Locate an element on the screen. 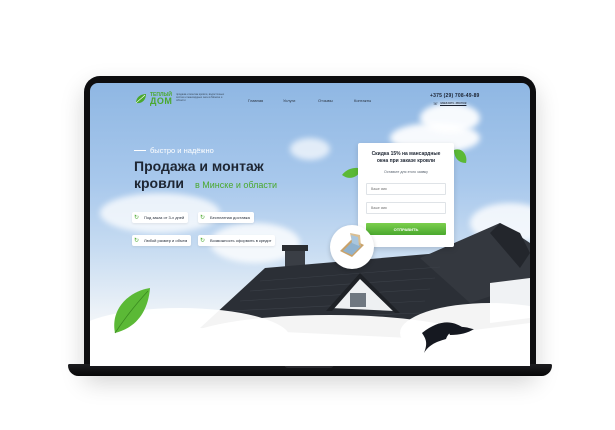 Image resolution: width=615 pixels, height=430 pixels. phone-number: +375 (29) 708-49-89 is located at coordinates (455, 96).